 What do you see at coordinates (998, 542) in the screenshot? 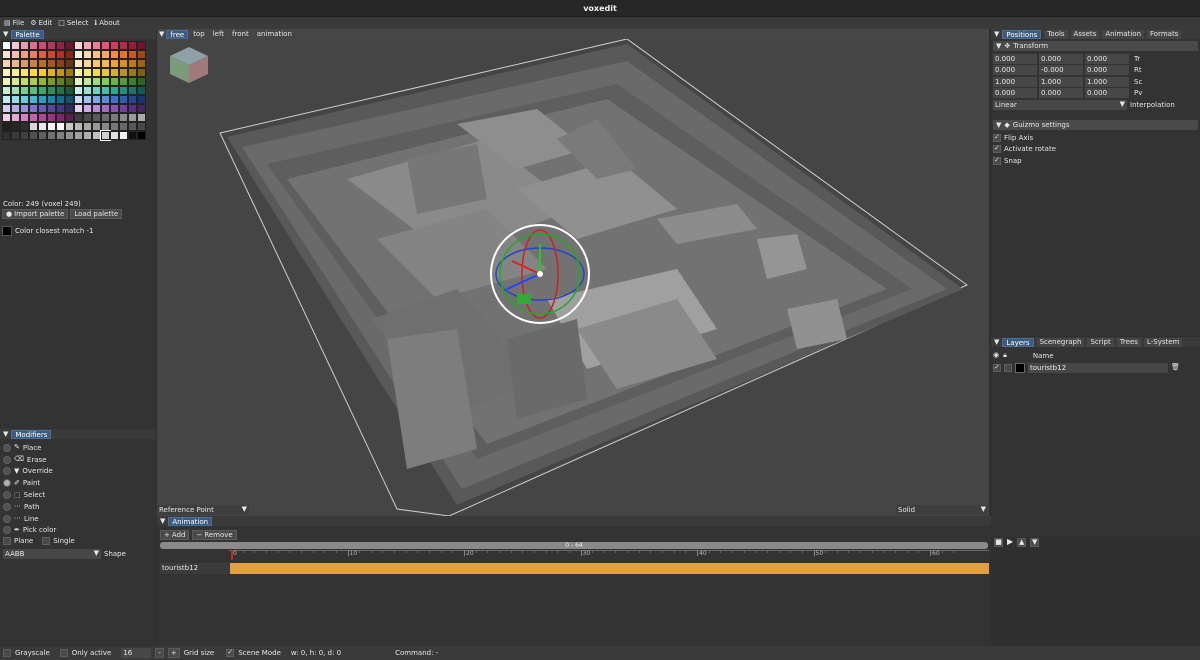
I see `stop-button: ■` at bounding box center [998, 542].